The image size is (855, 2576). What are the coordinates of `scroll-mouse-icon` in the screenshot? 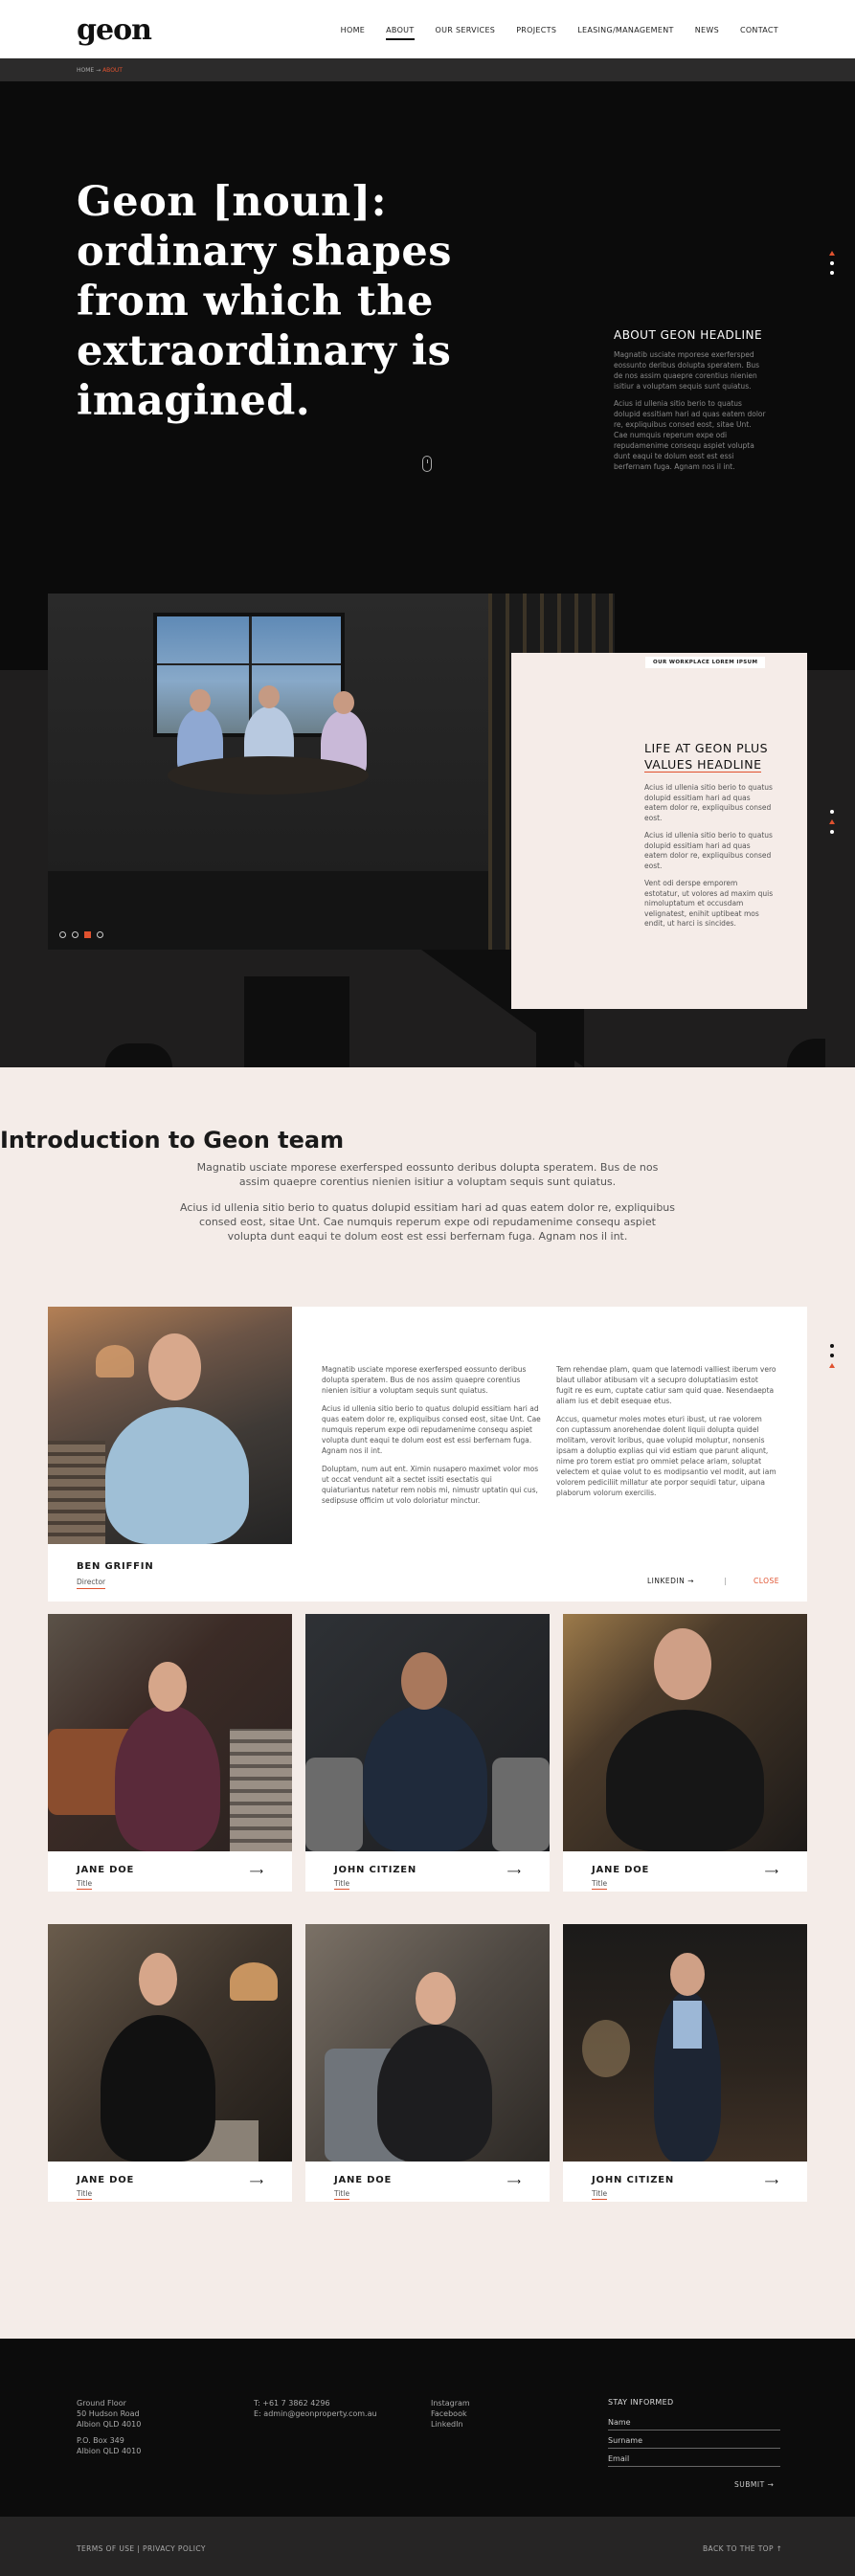 It's located at (427, 464).